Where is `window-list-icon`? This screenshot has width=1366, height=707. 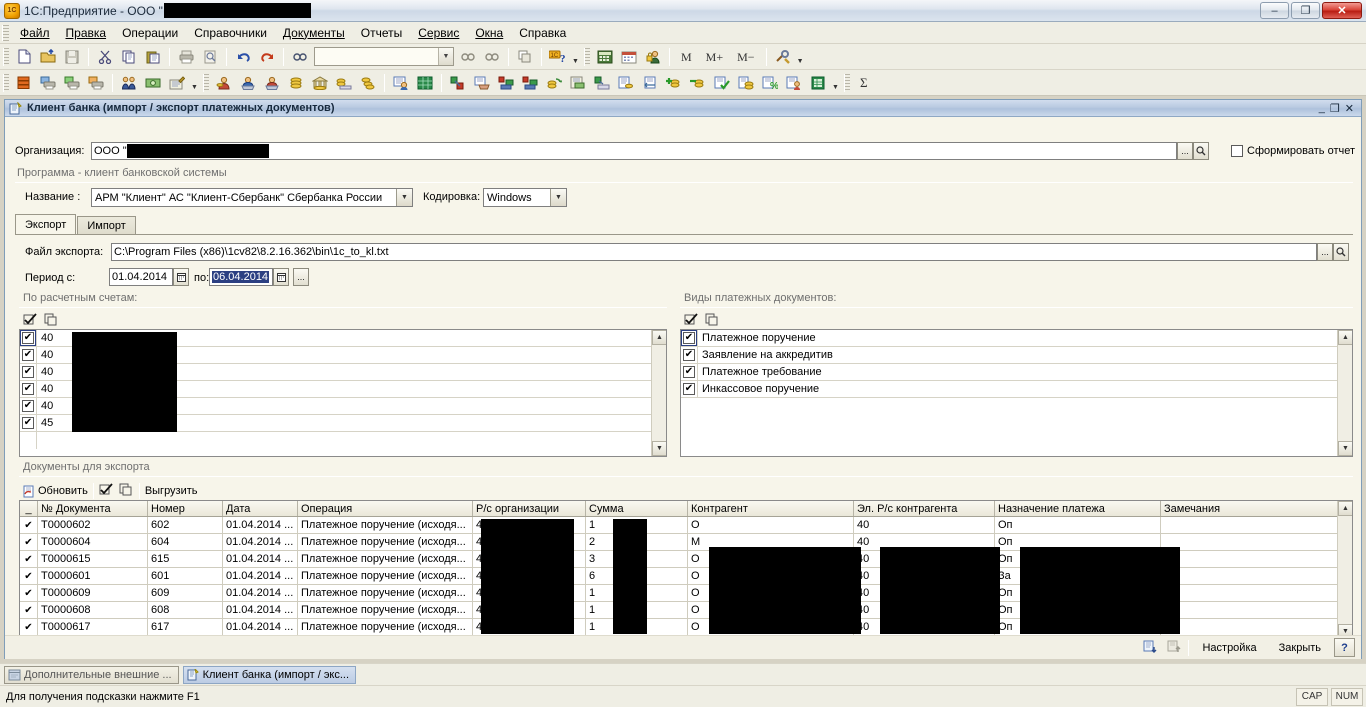
window-list-icon is located at coordinates (525, 57).